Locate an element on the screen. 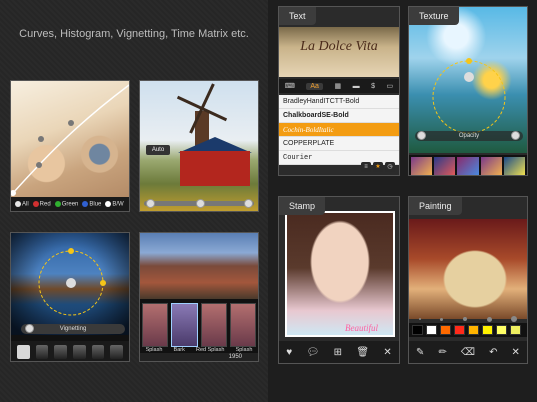  color-icon: ▦ is located at coordinates (337, 86).